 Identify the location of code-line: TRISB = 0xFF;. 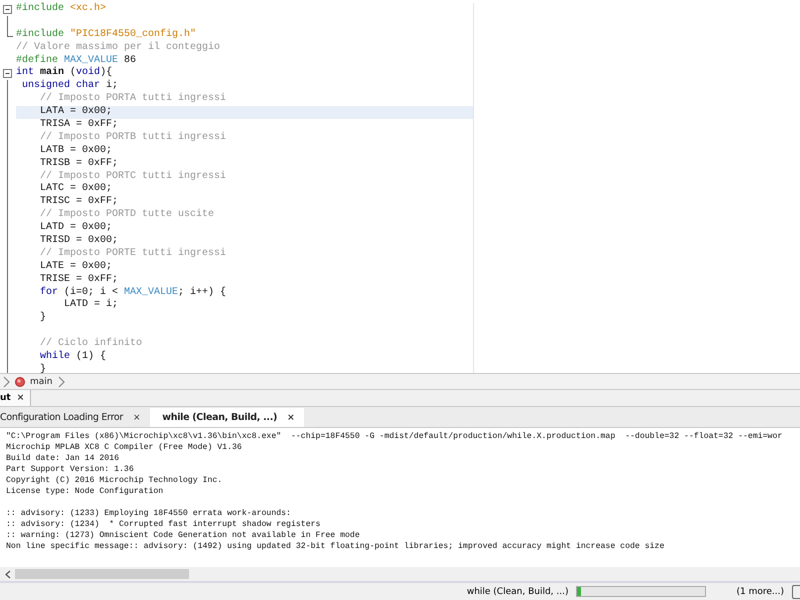
(79, 164).